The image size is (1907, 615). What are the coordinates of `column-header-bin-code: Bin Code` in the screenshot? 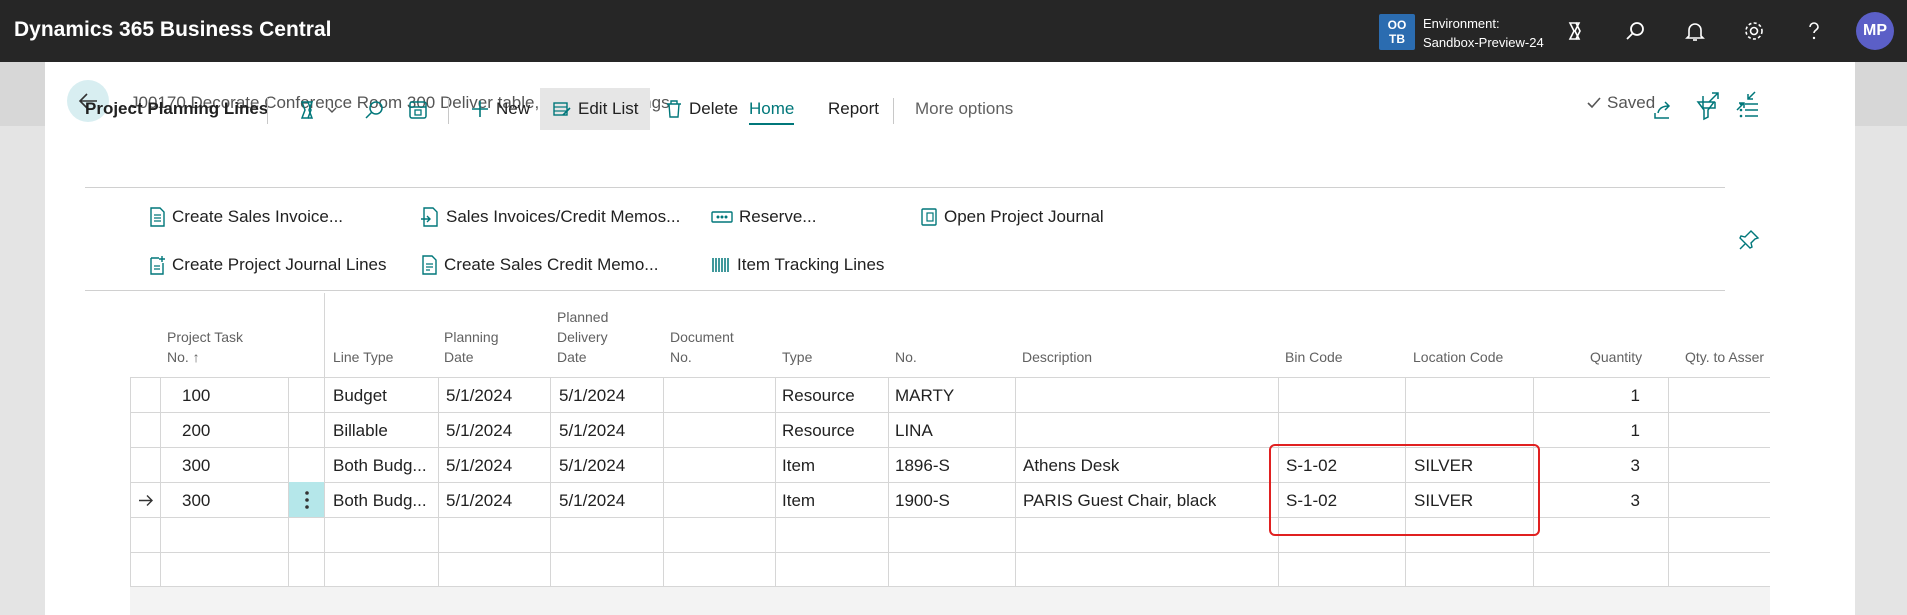 It's located at (1314, 357).